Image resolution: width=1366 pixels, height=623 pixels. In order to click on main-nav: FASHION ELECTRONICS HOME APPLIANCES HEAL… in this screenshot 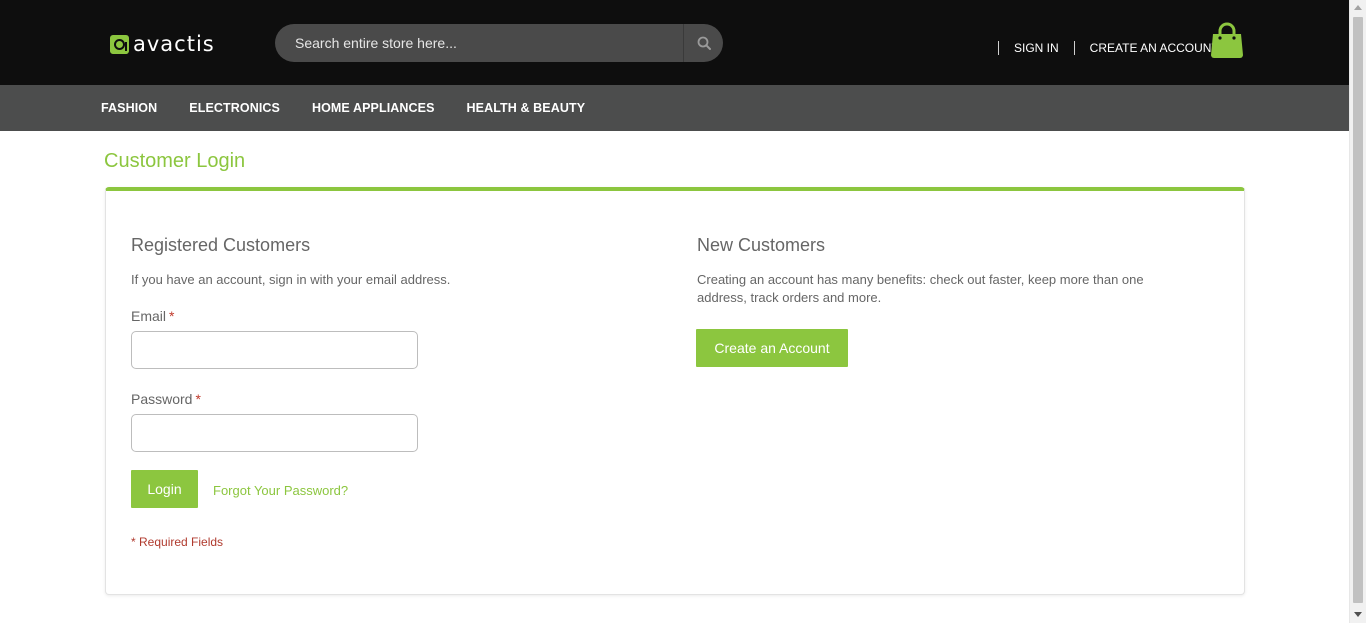, I will do `click(674, 108)`.